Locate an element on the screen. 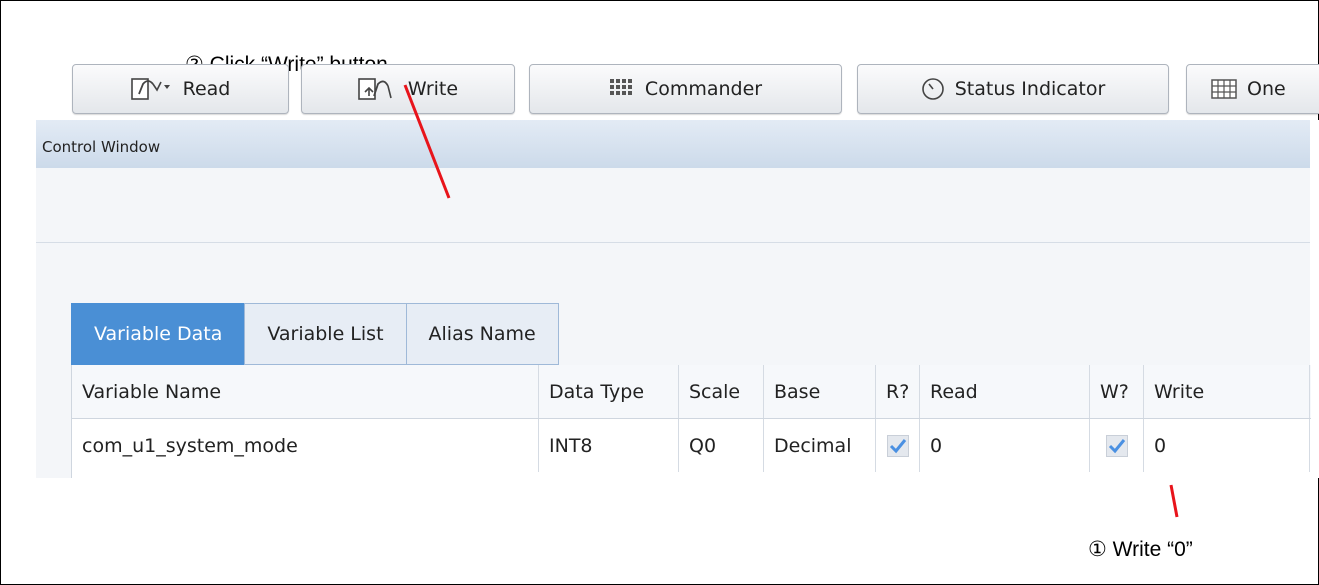 The height and width of the screenshot is (585, 1319). header-write-flag: W? is located at coordinates (1117, 391).